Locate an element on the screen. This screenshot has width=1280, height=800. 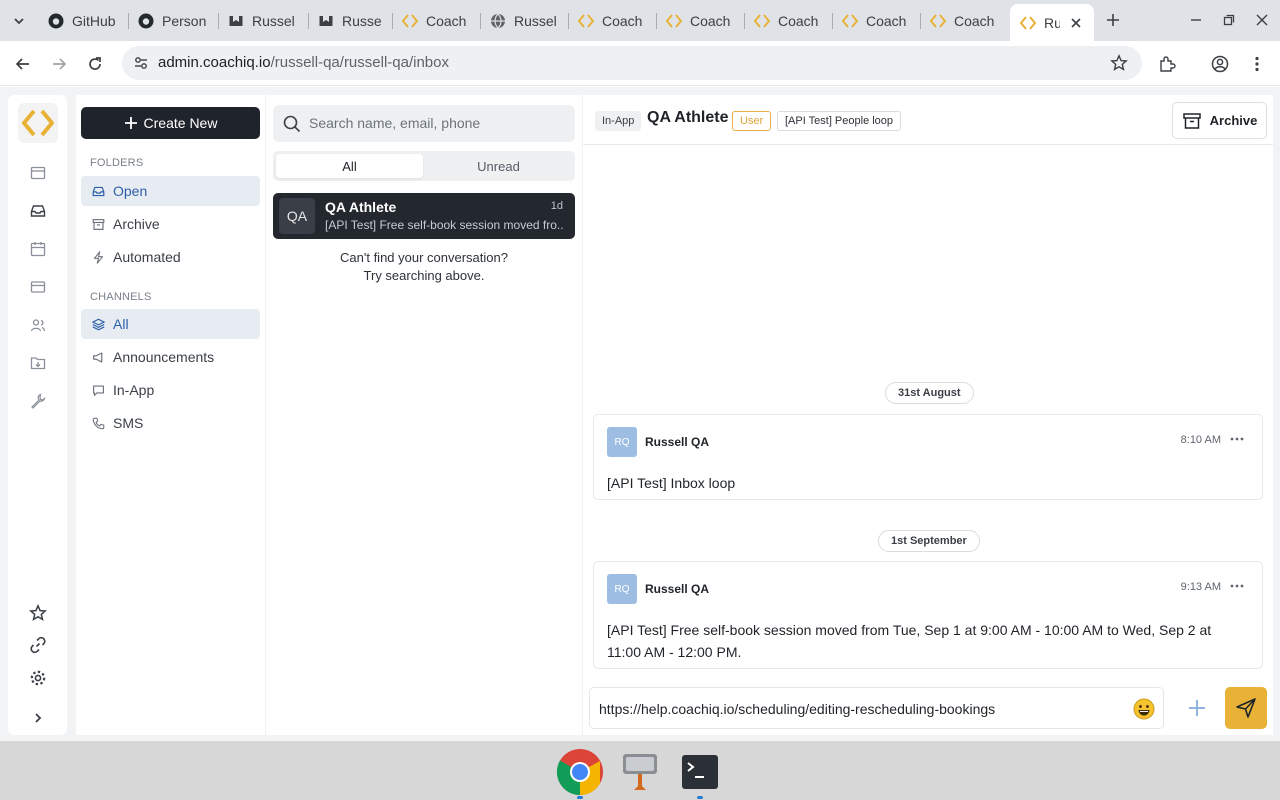
os-taskbar is located at coordinates (640, 770).